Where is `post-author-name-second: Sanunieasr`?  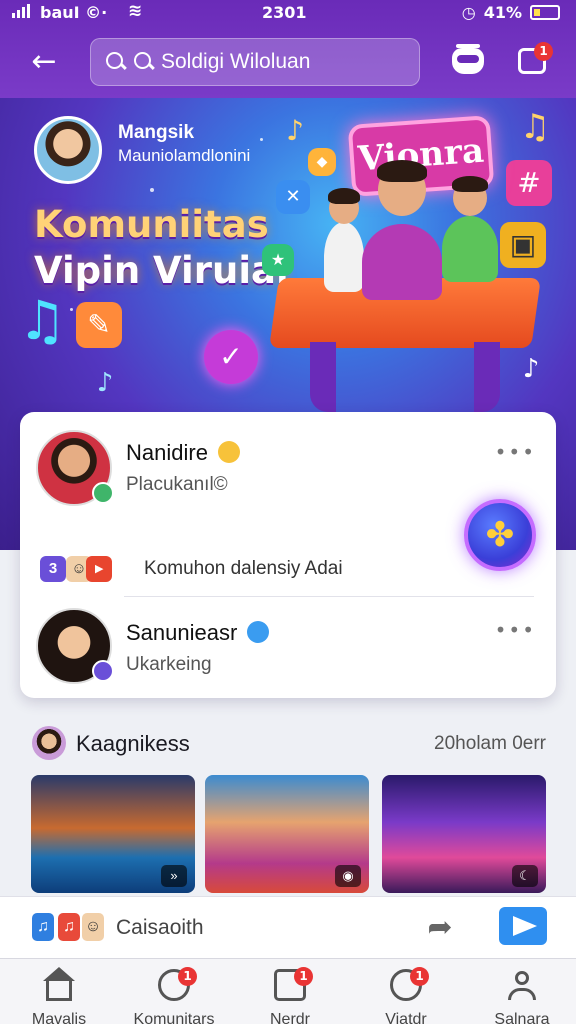
post-author-name-second: Sanunieasr is located at coordinates (198, 633).